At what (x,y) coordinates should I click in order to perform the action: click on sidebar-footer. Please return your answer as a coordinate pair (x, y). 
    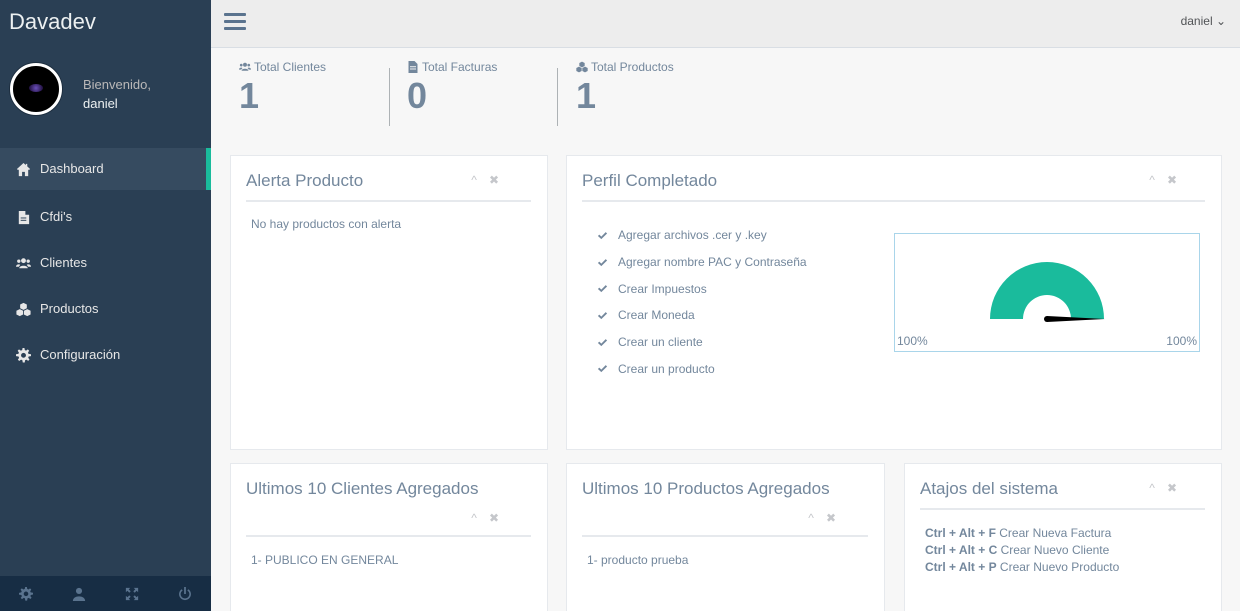
    Looking at the image, I should click on (105, 593).